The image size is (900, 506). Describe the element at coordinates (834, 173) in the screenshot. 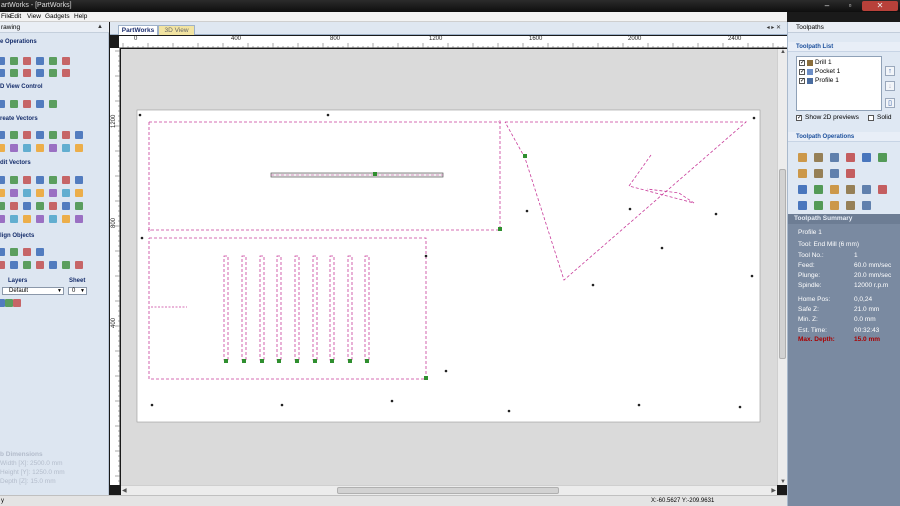

I see `texture-toolpath-icon` at that location.